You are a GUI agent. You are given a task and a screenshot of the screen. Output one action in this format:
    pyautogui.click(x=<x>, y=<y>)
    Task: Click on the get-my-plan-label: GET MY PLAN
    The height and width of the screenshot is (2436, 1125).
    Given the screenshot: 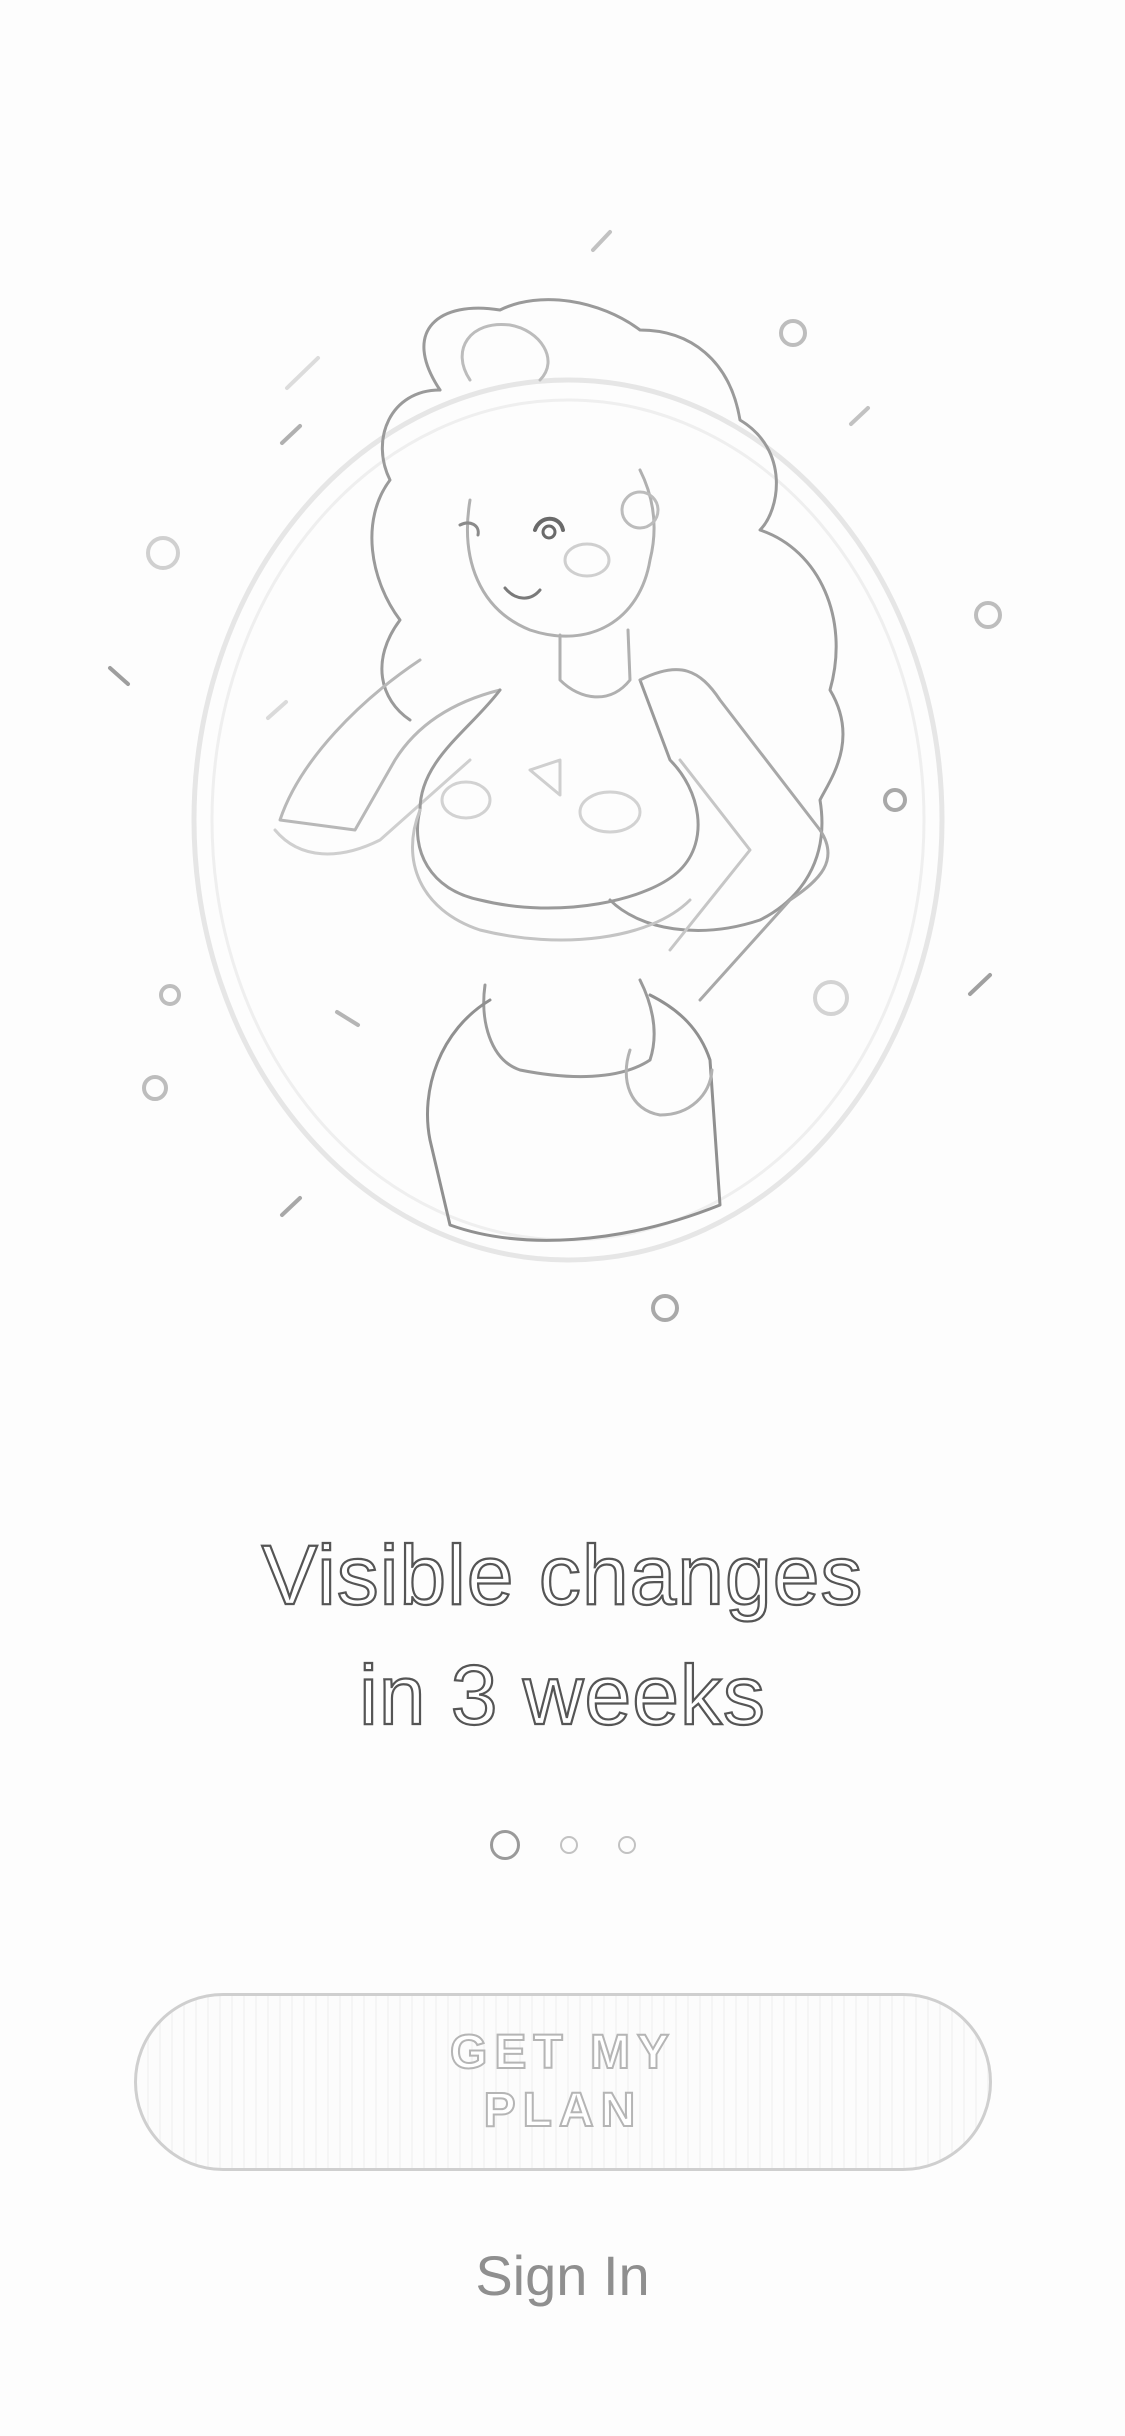 What is the action you would take?
    pyautogui.click(x=562, y=2081)
    